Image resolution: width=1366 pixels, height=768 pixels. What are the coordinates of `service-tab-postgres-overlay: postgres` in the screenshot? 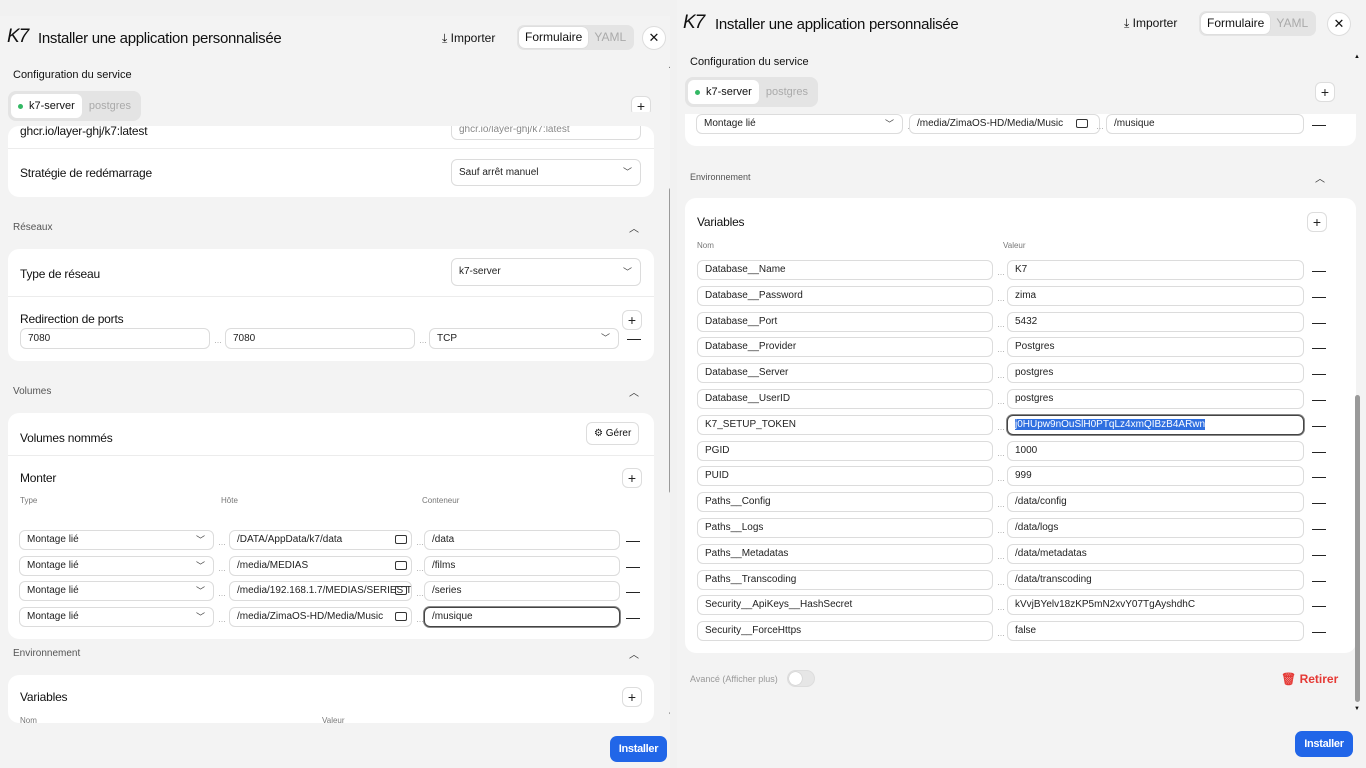 It's located at (110, 106).